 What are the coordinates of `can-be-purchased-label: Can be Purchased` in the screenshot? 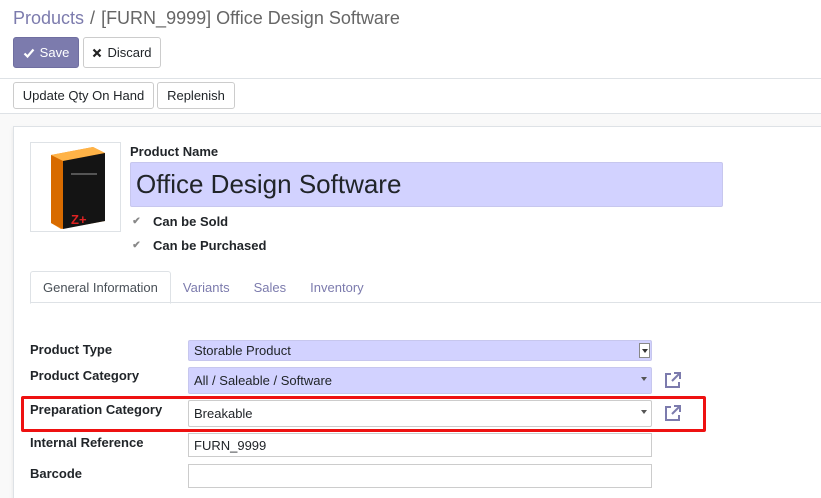 It's located at (210, 245).